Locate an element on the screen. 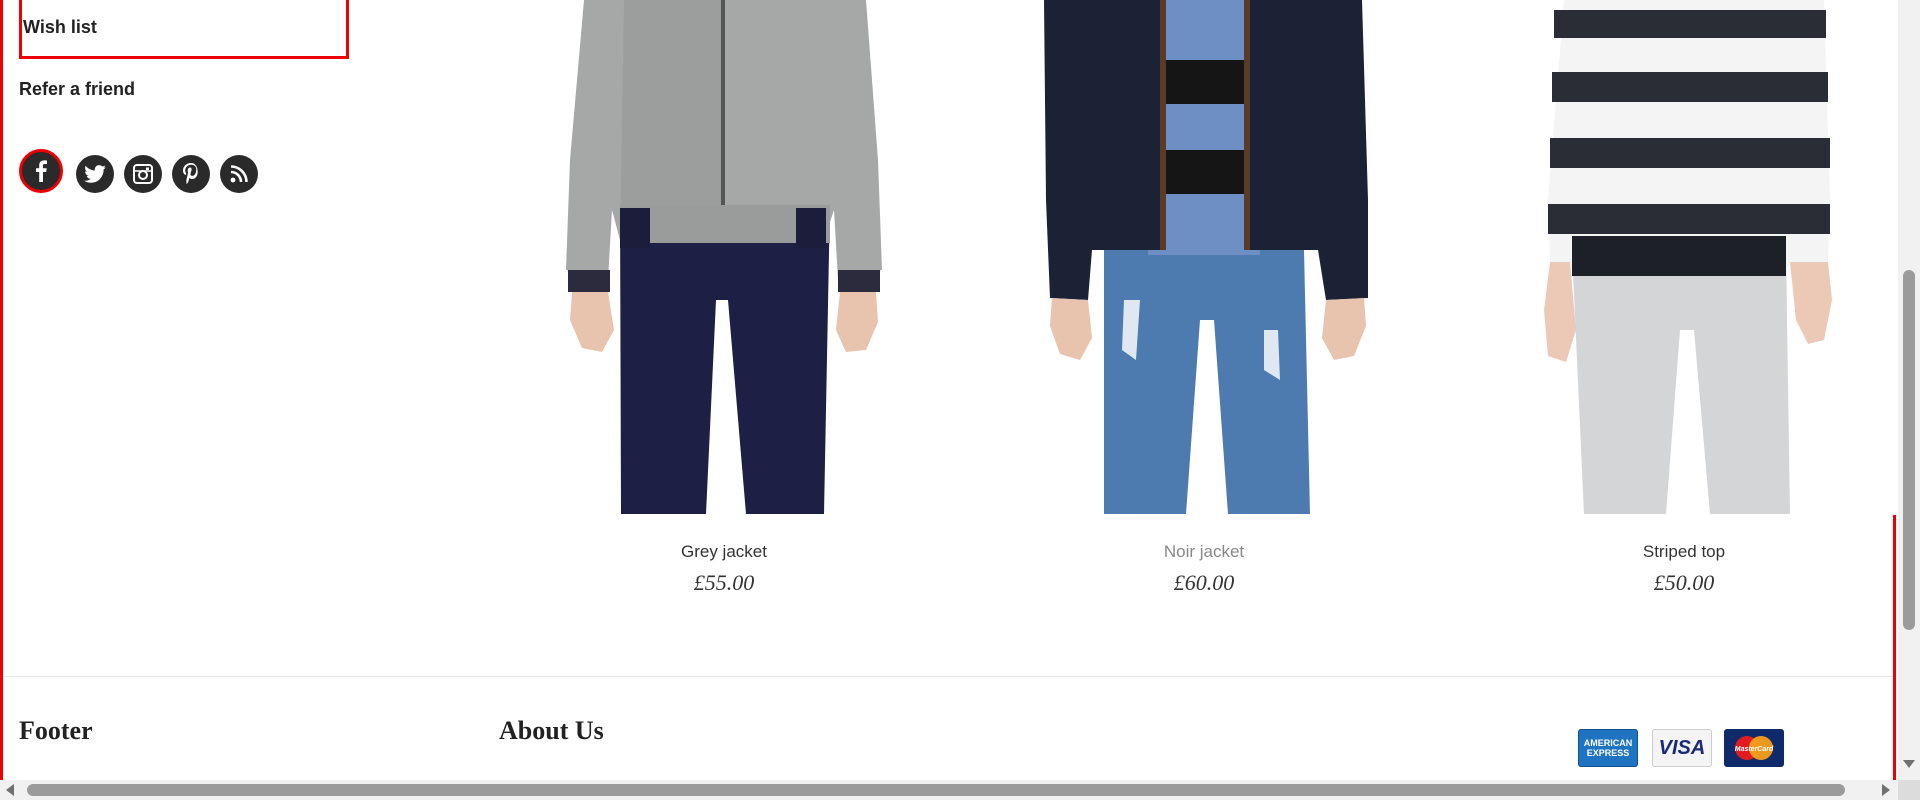  instagram-icon is located at coordinates (143, 174).